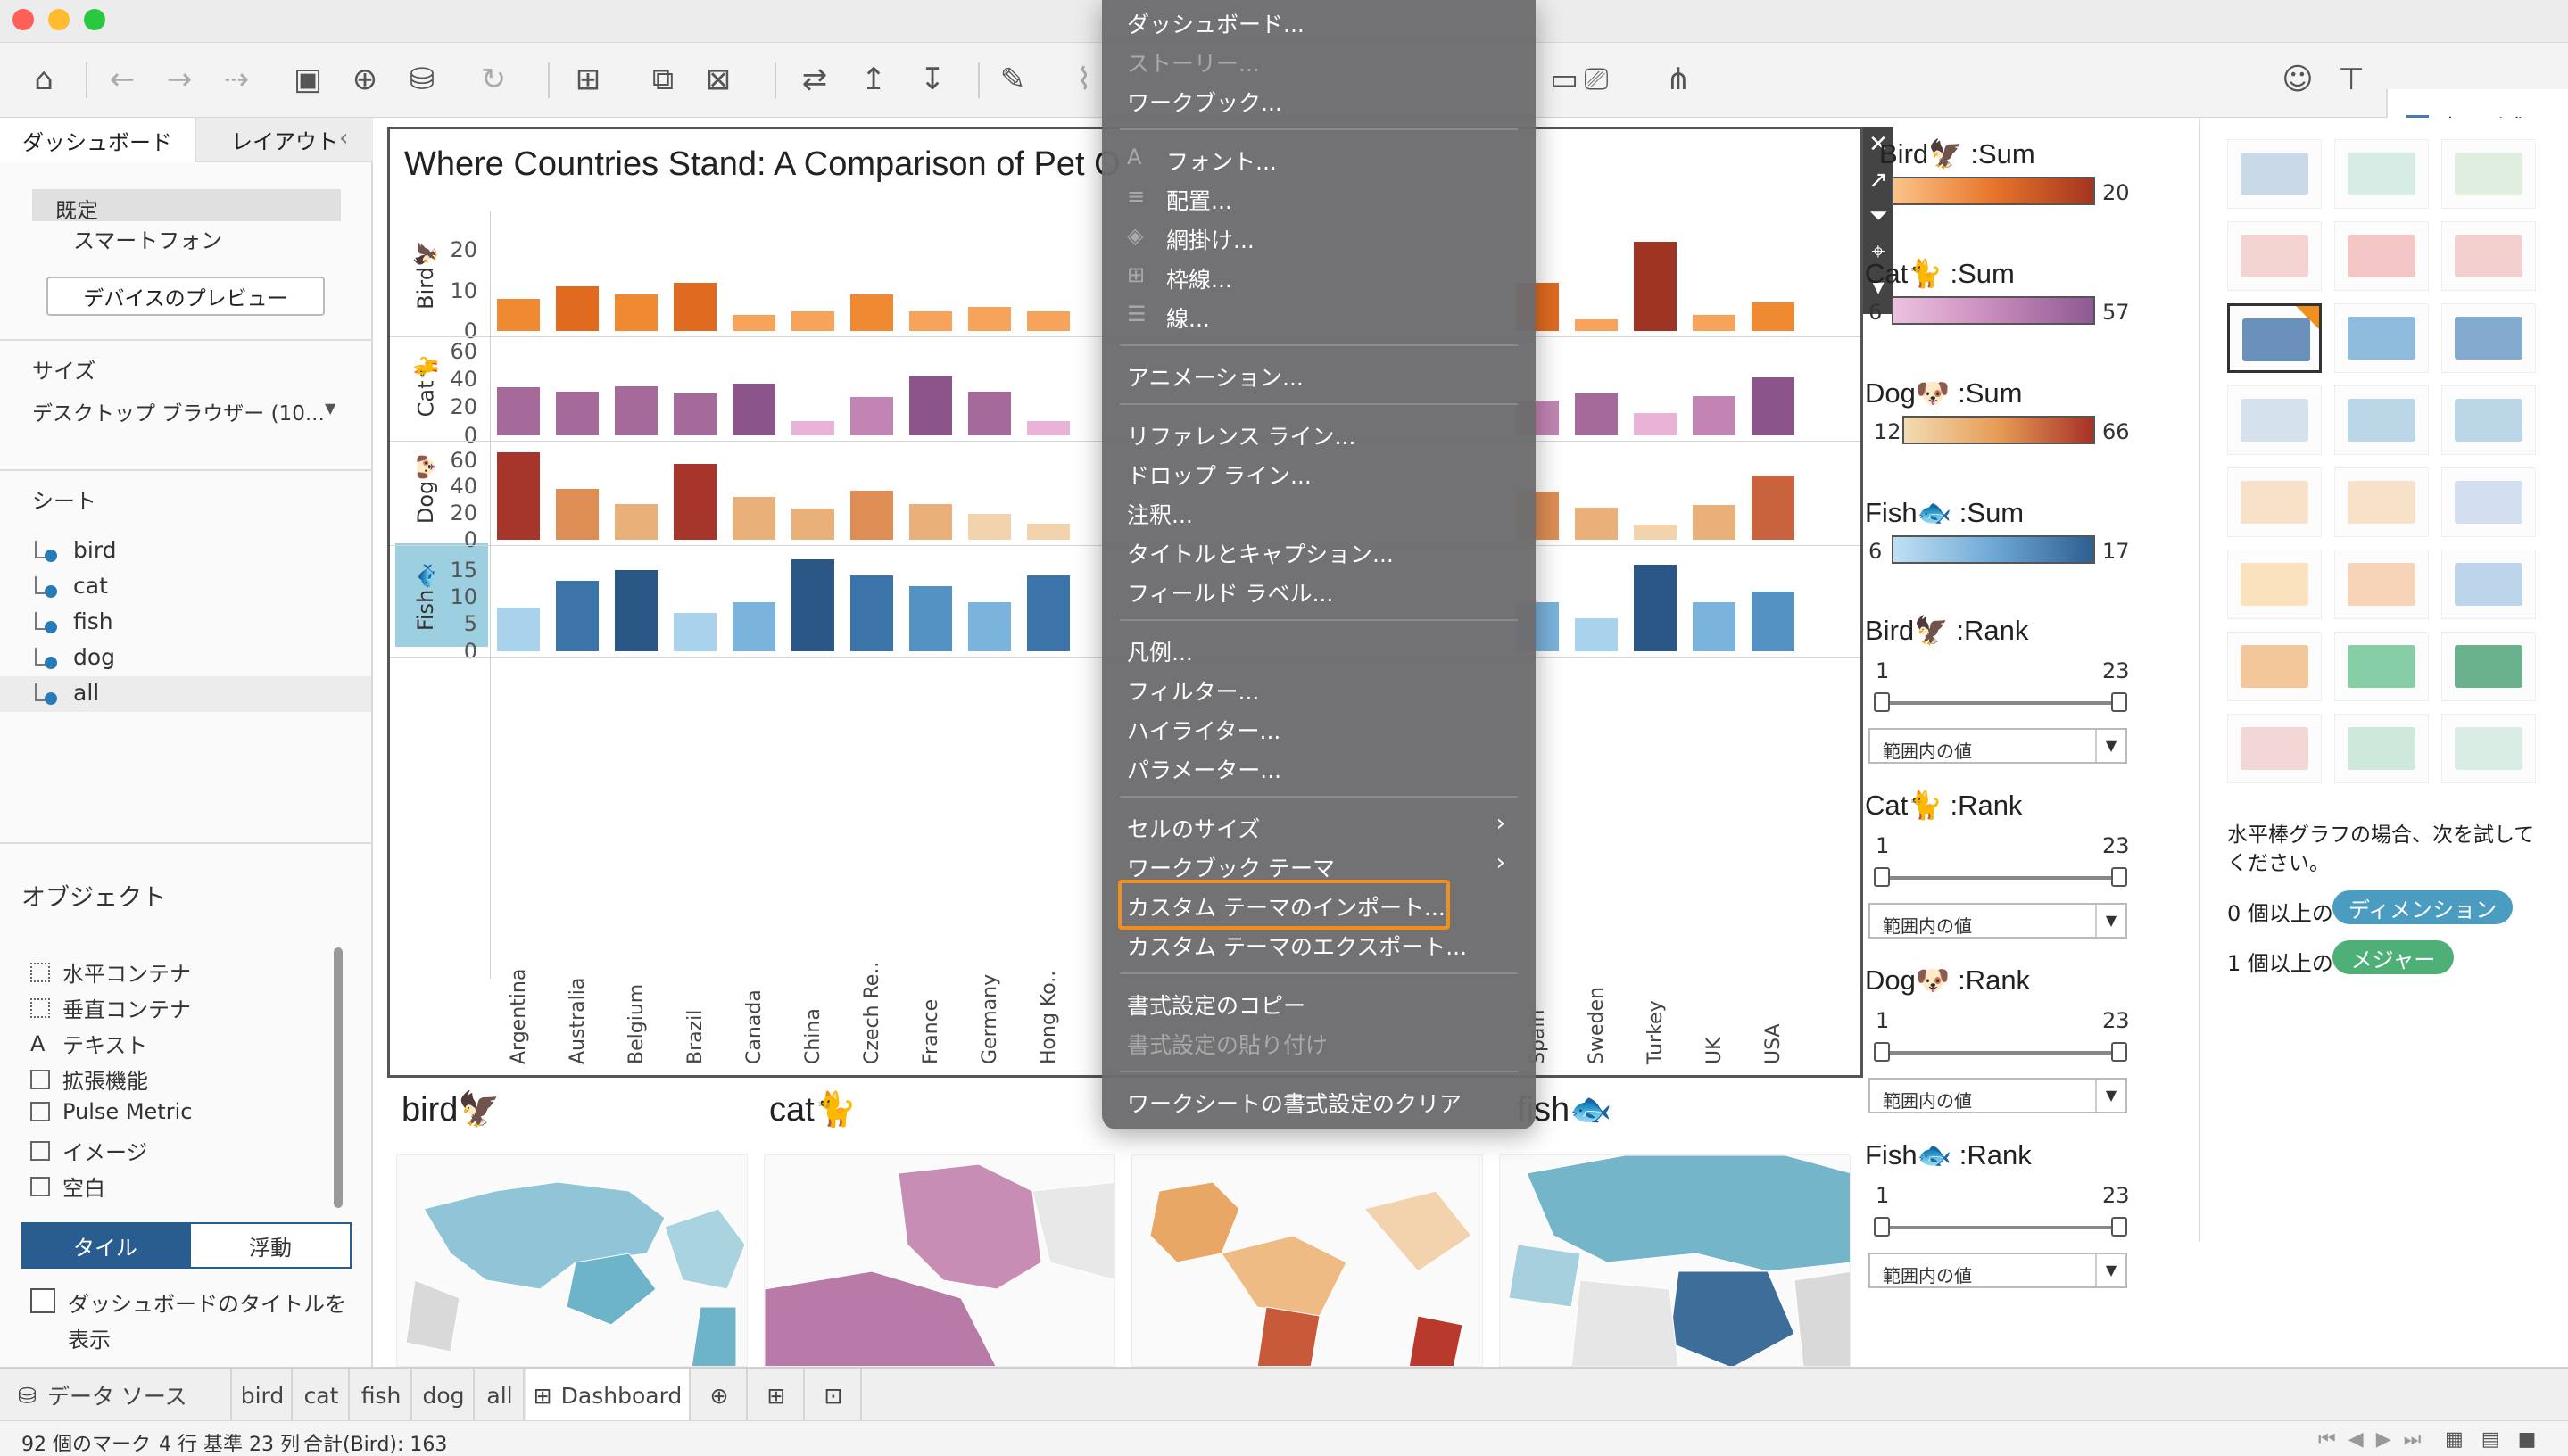 This screenshot has width=2568, height=1456. Describe the element at coordinates (754, 409) in the screenshot. I see `bar-cat-canada` at that location.